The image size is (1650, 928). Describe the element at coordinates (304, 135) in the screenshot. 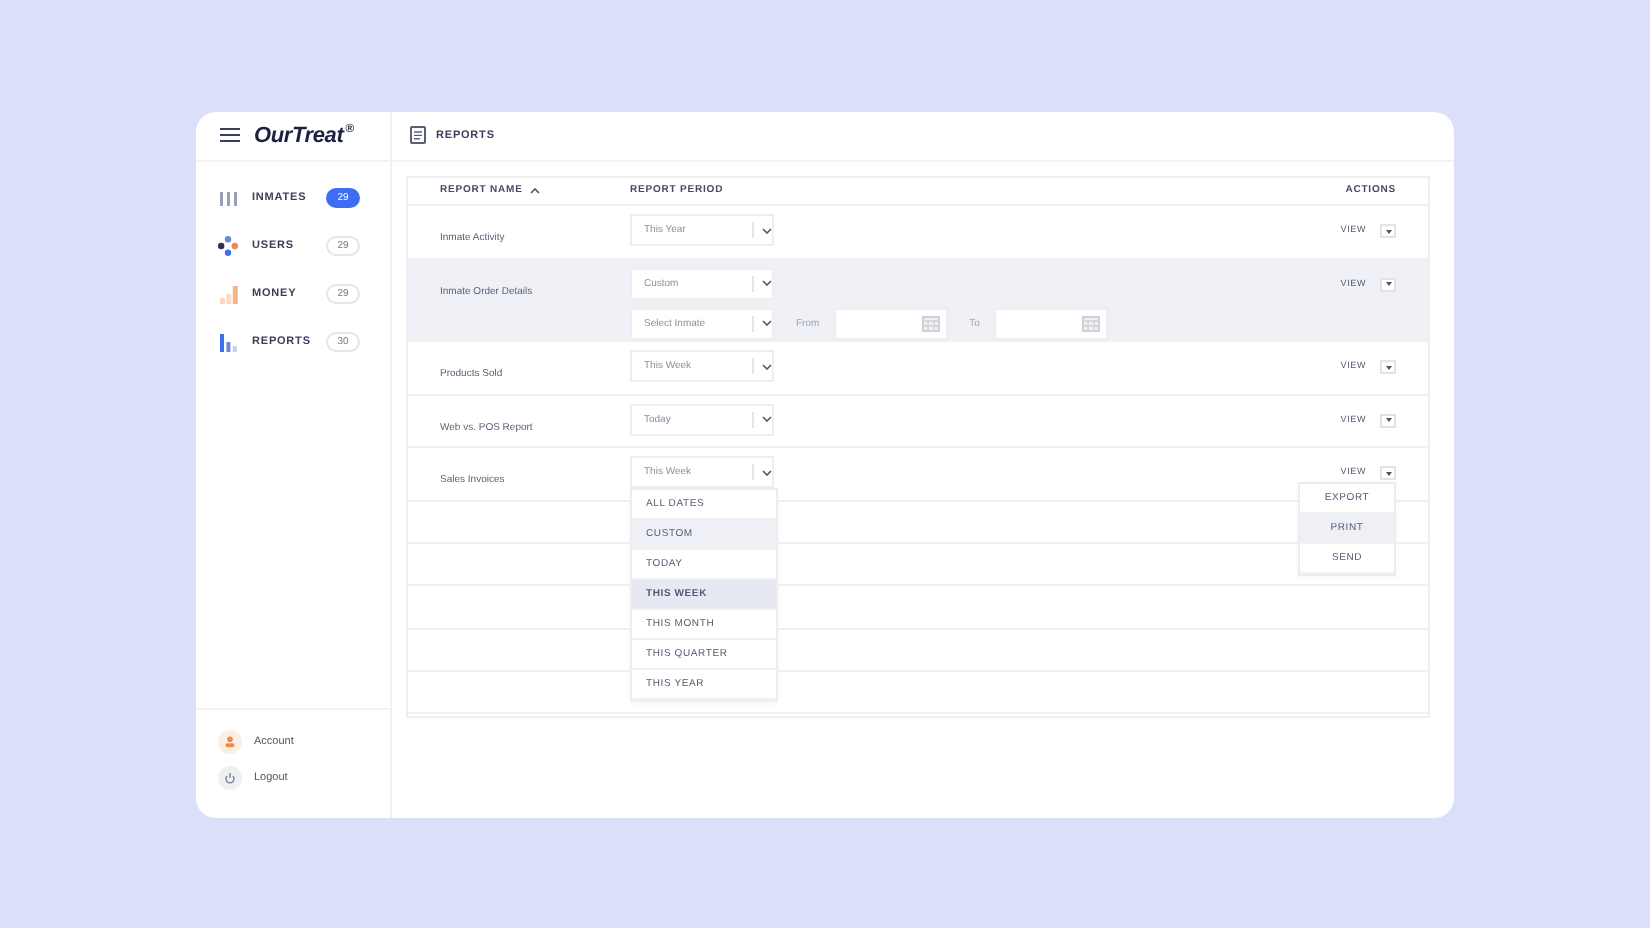

I see `app-logo: OurTreat$^{®}$` at that location.